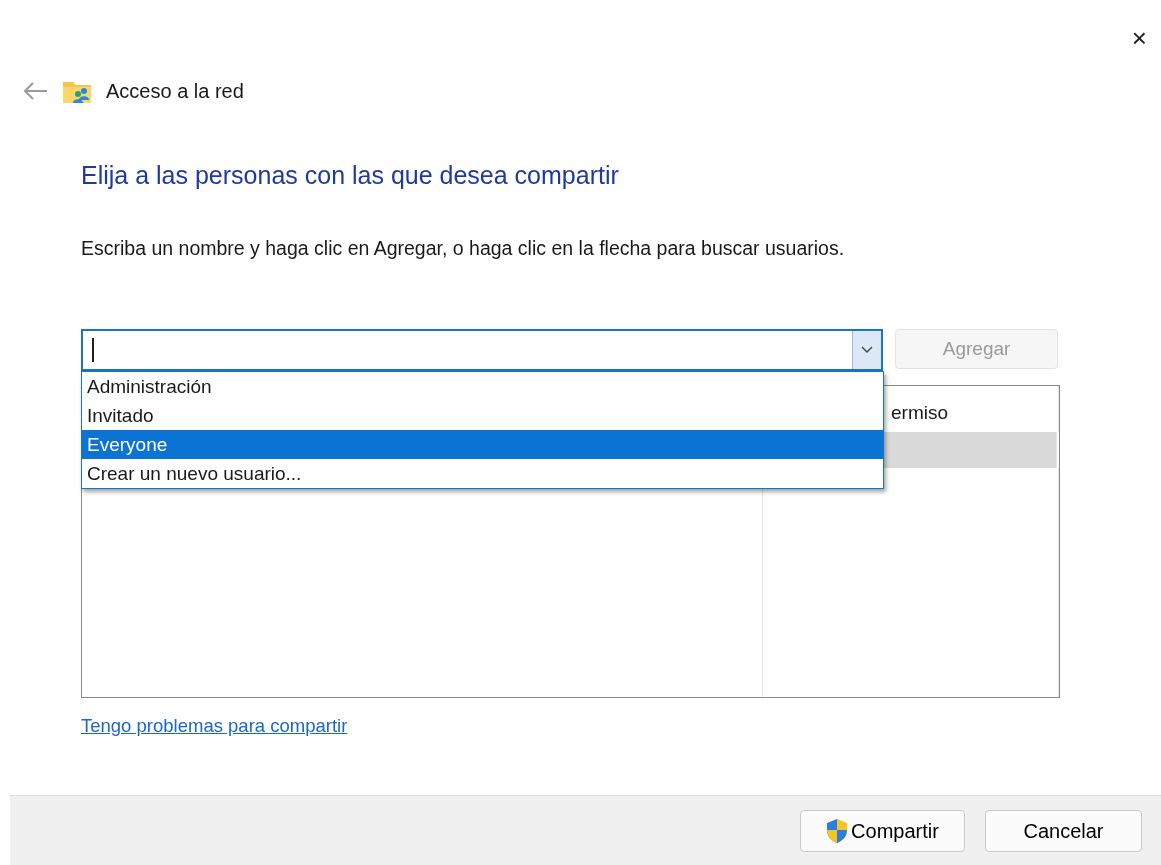  Describe the element at coordinates (482, 416) in the screenshot. I see `dropdown-item: Invitado` at that location.